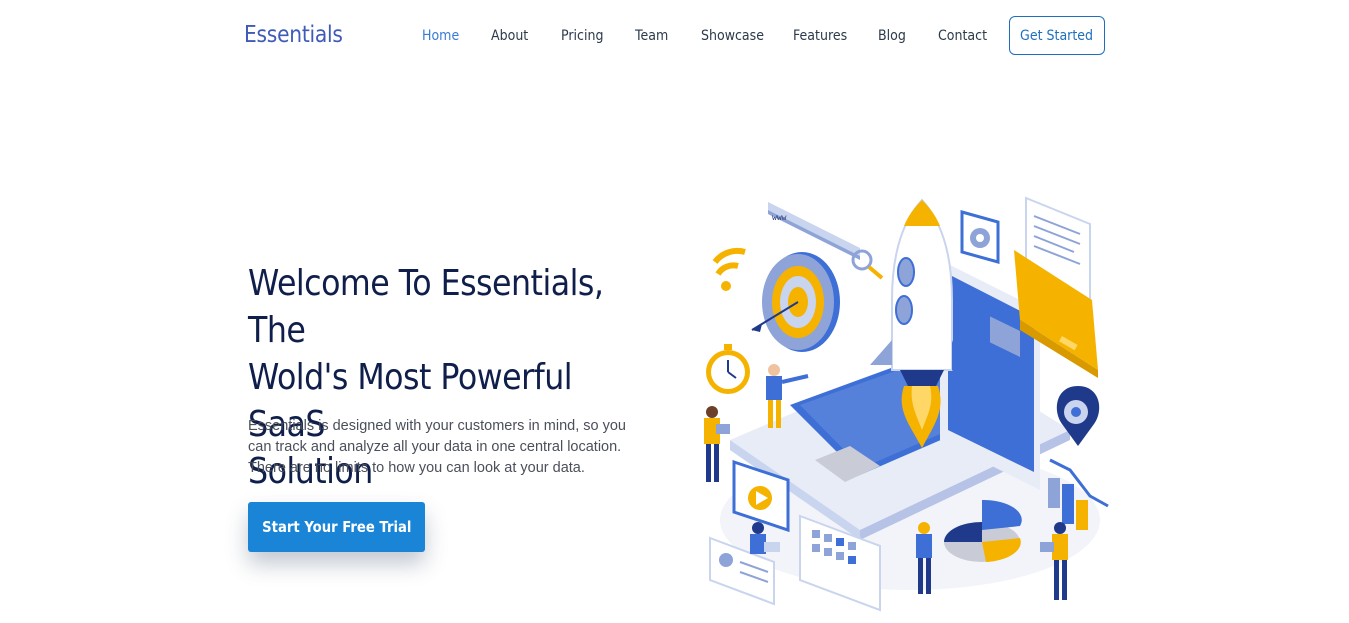  Describe the element at coordinates (779, 217) in the screenshot. I see `svg-text: www` at that location.